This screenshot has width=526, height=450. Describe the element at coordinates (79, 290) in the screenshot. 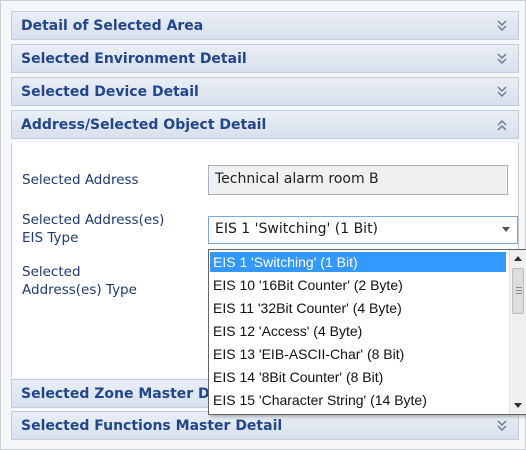

I see `address-type-label-line2: Address(es) Type` at that location.